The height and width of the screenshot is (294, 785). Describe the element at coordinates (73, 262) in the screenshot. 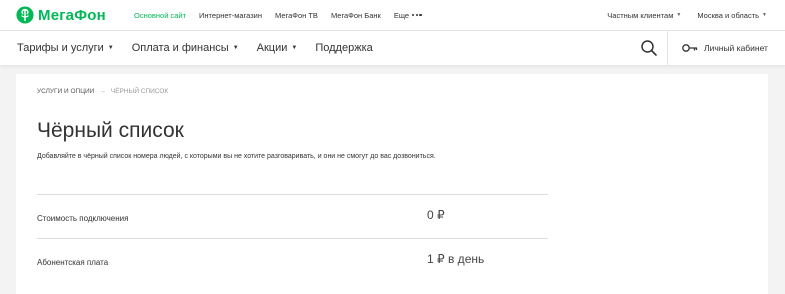

I see `price-label-subscription: Абонентская плата` at that location.